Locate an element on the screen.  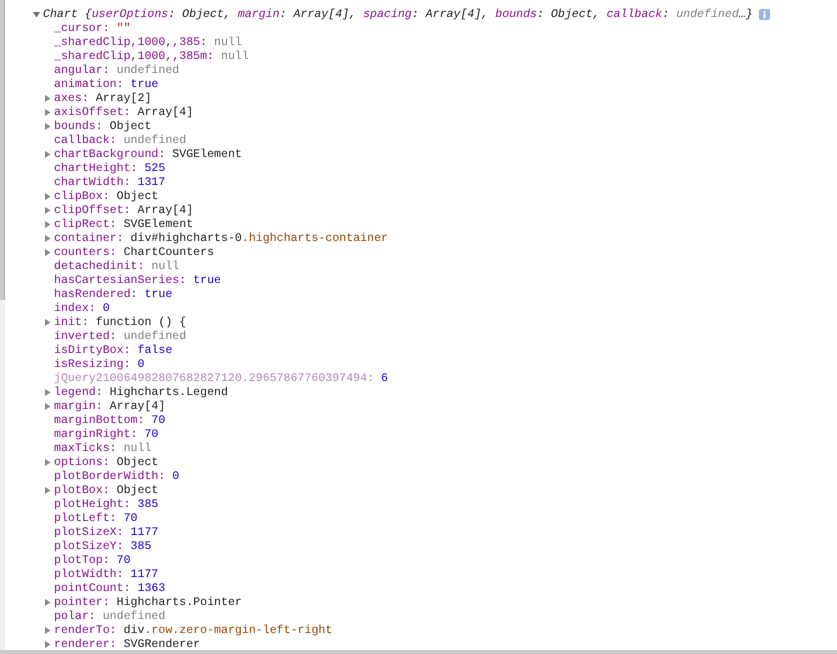
property-entry: renderer: SVGRenderer is located at coordinates (127, 644).